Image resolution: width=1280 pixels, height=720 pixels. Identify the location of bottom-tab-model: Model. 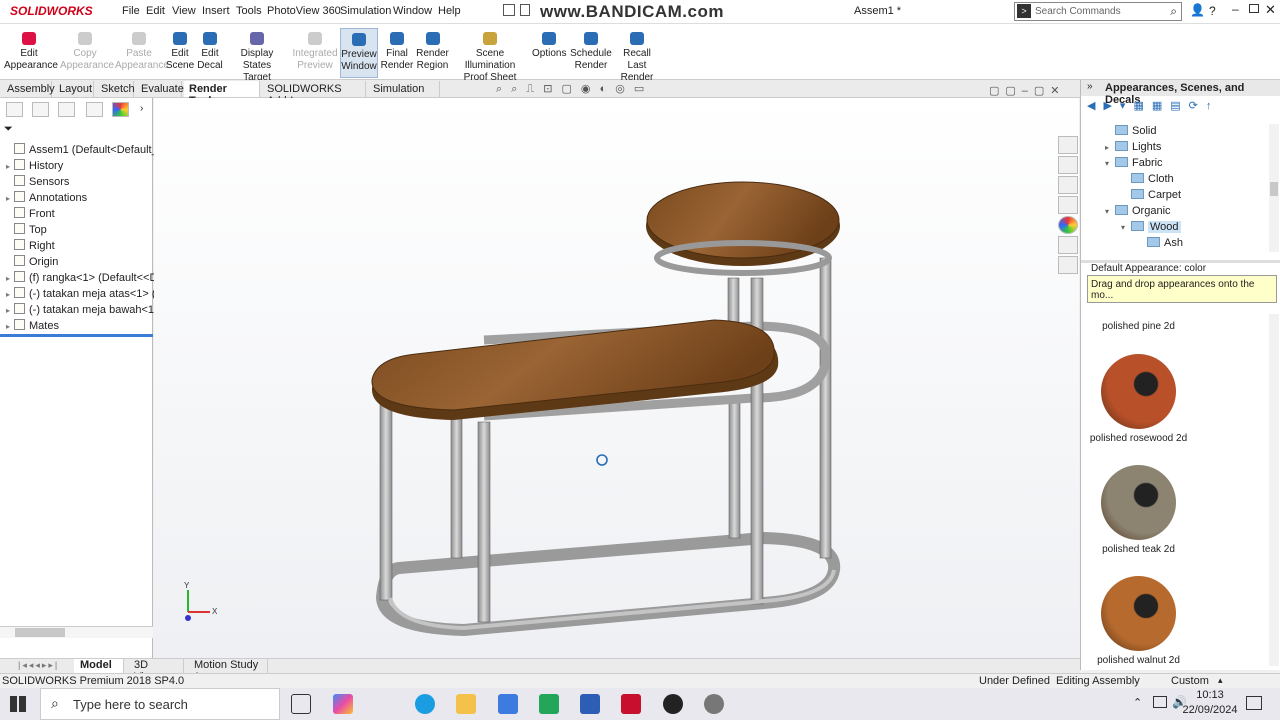
(99, 666).